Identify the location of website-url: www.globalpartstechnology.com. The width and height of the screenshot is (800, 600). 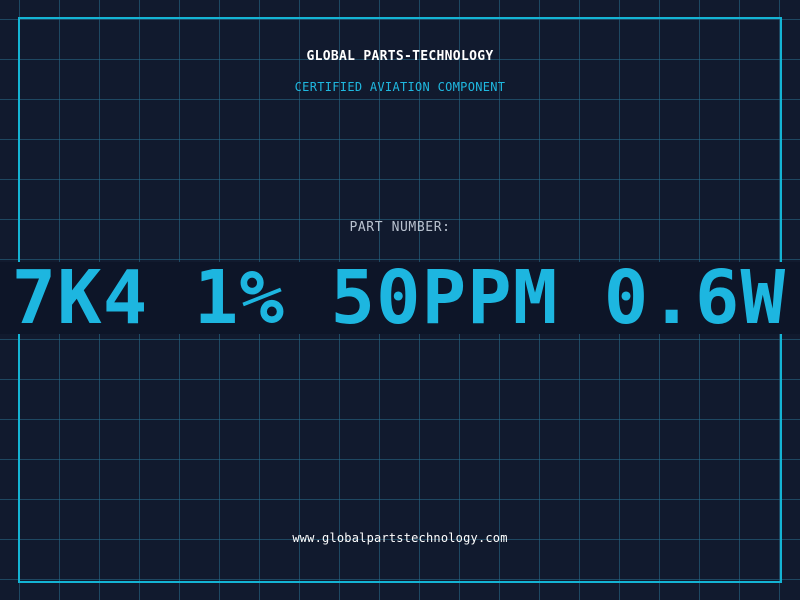
(400, 538).